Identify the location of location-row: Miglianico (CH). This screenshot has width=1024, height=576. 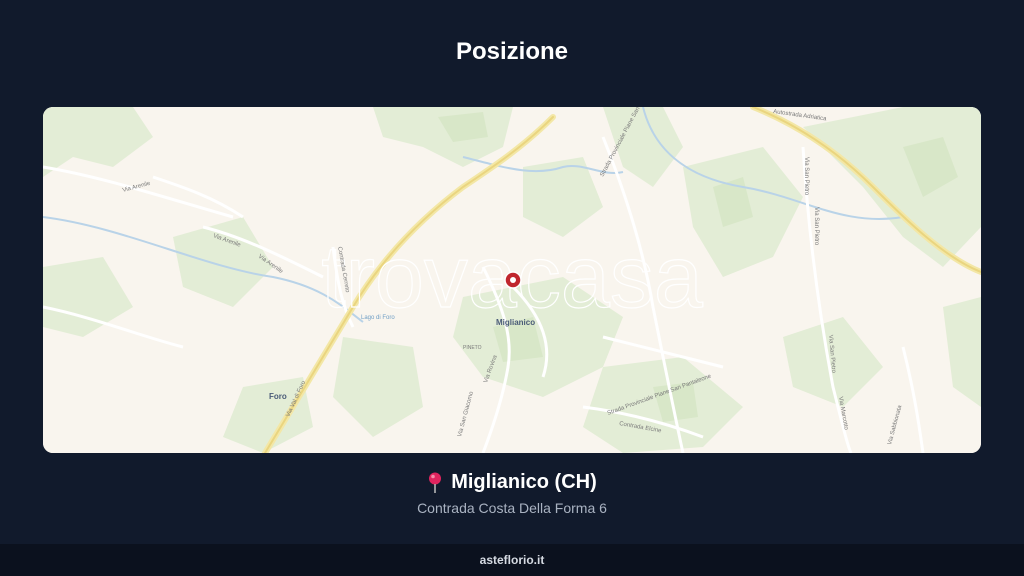
(512, 482).